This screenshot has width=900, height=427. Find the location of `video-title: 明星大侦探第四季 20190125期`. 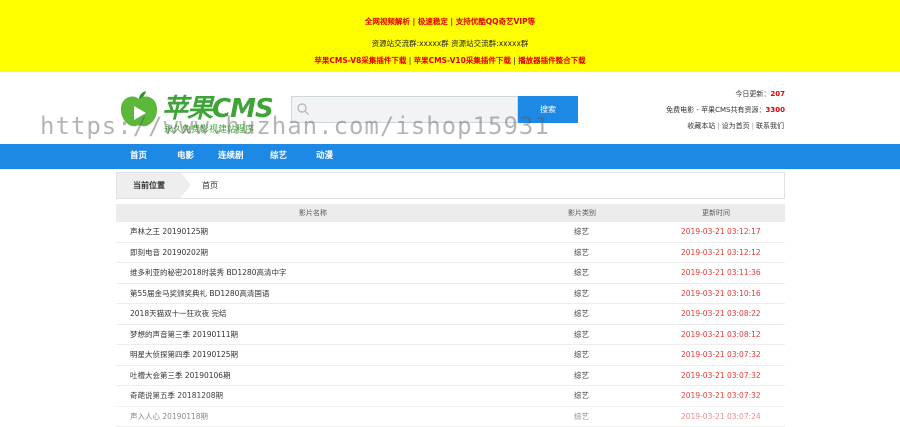

video-title: 明星大侦探第四季 20190125期 is located at coordinates (184, 354).